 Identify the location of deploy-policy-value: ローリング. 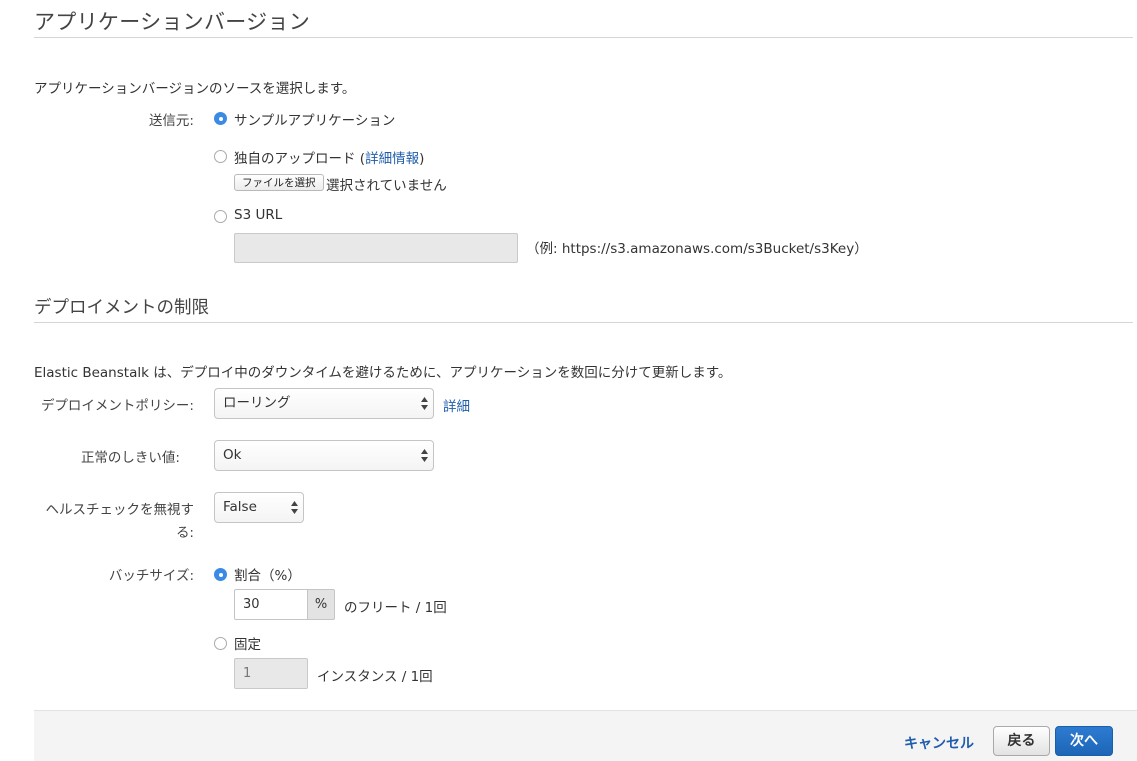
(257, 403).